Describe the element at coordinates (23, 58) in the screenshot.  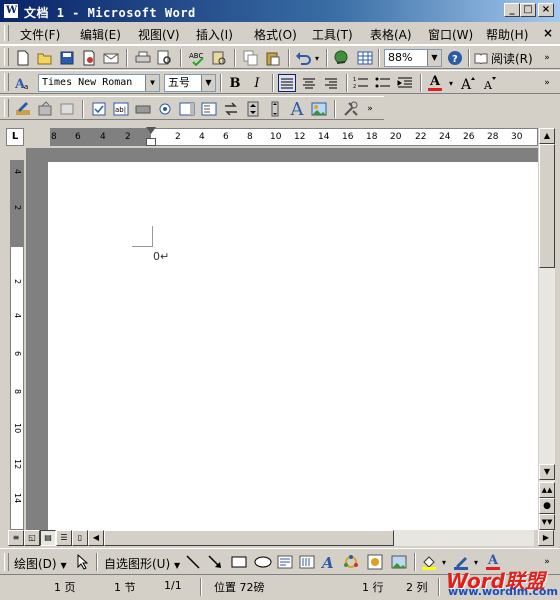
I see `new-document-icon` at that location.